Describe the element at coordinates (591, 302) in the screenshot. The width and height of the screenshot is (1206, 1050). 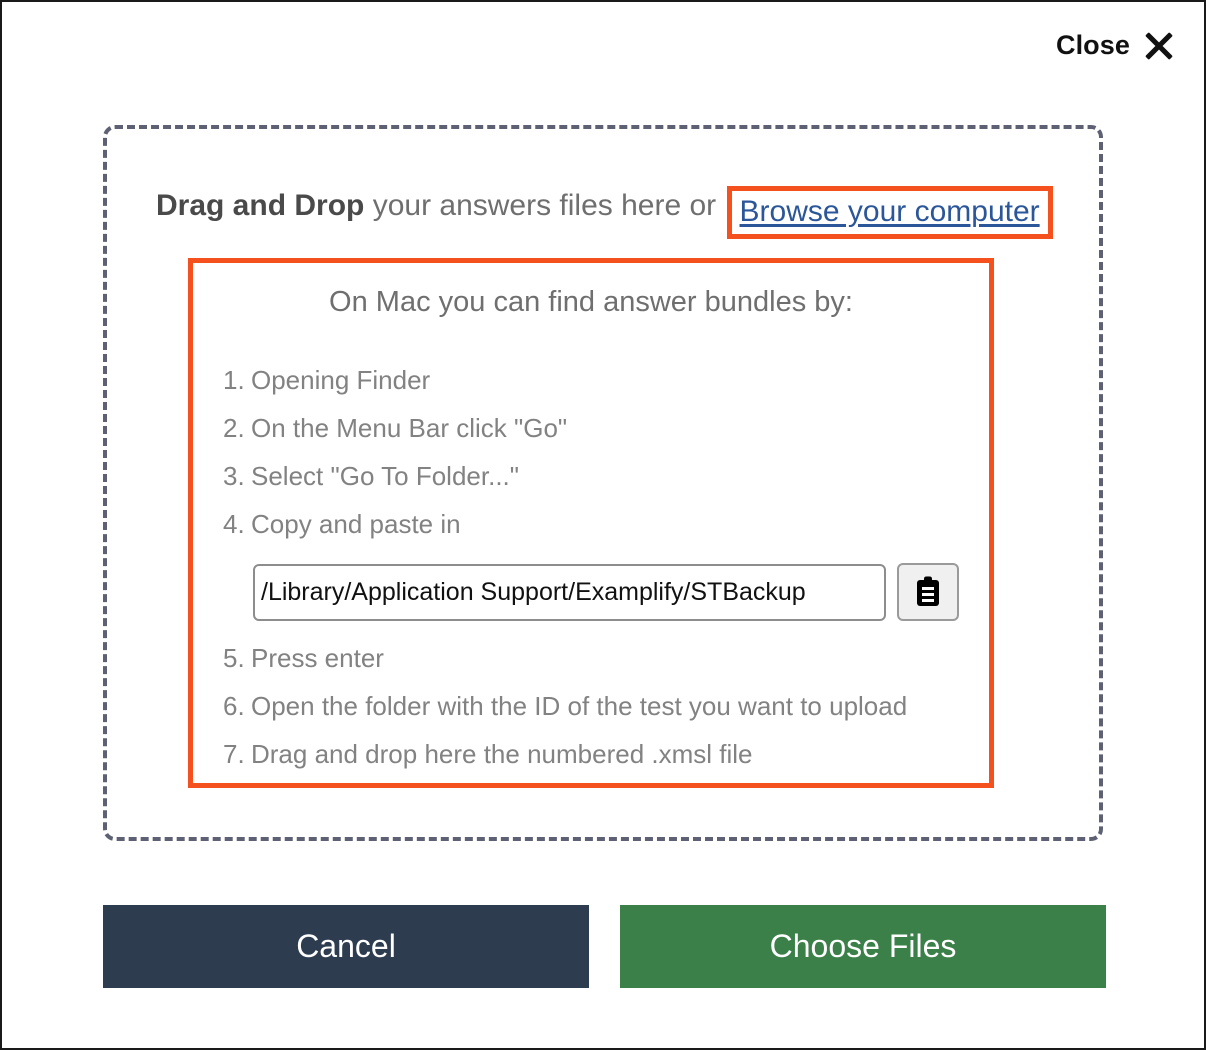
I see `instructions-heading: On Mac you can find answer bundles by:` at that location.